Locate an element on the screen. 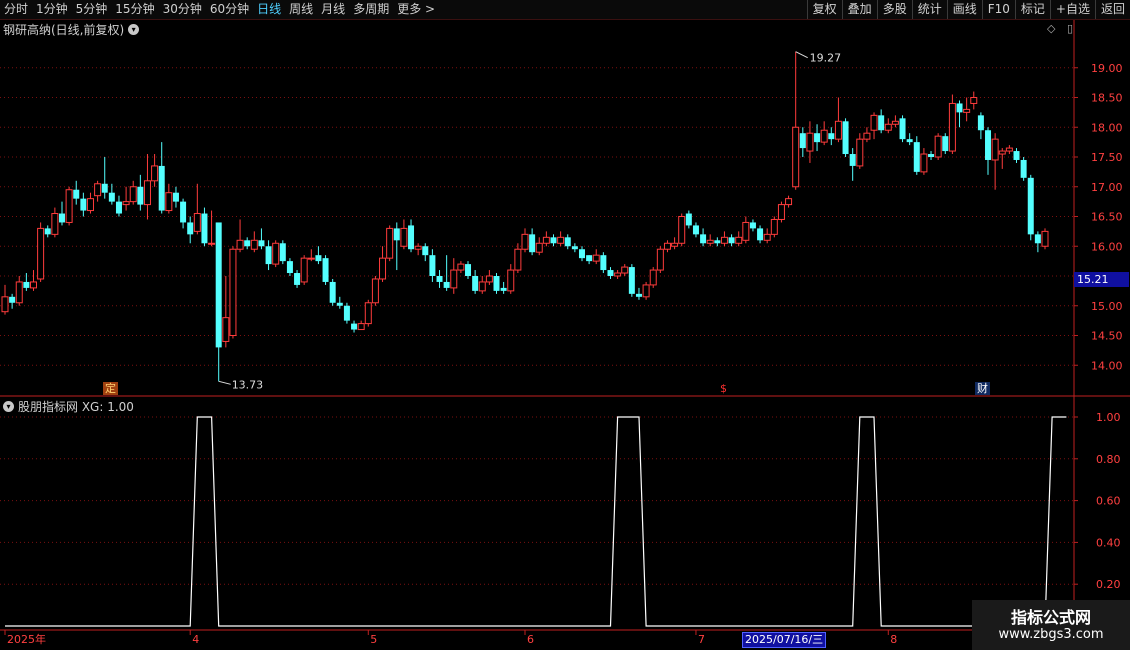  date-tick-label: 2025年 is located at coordinates (26, 639).